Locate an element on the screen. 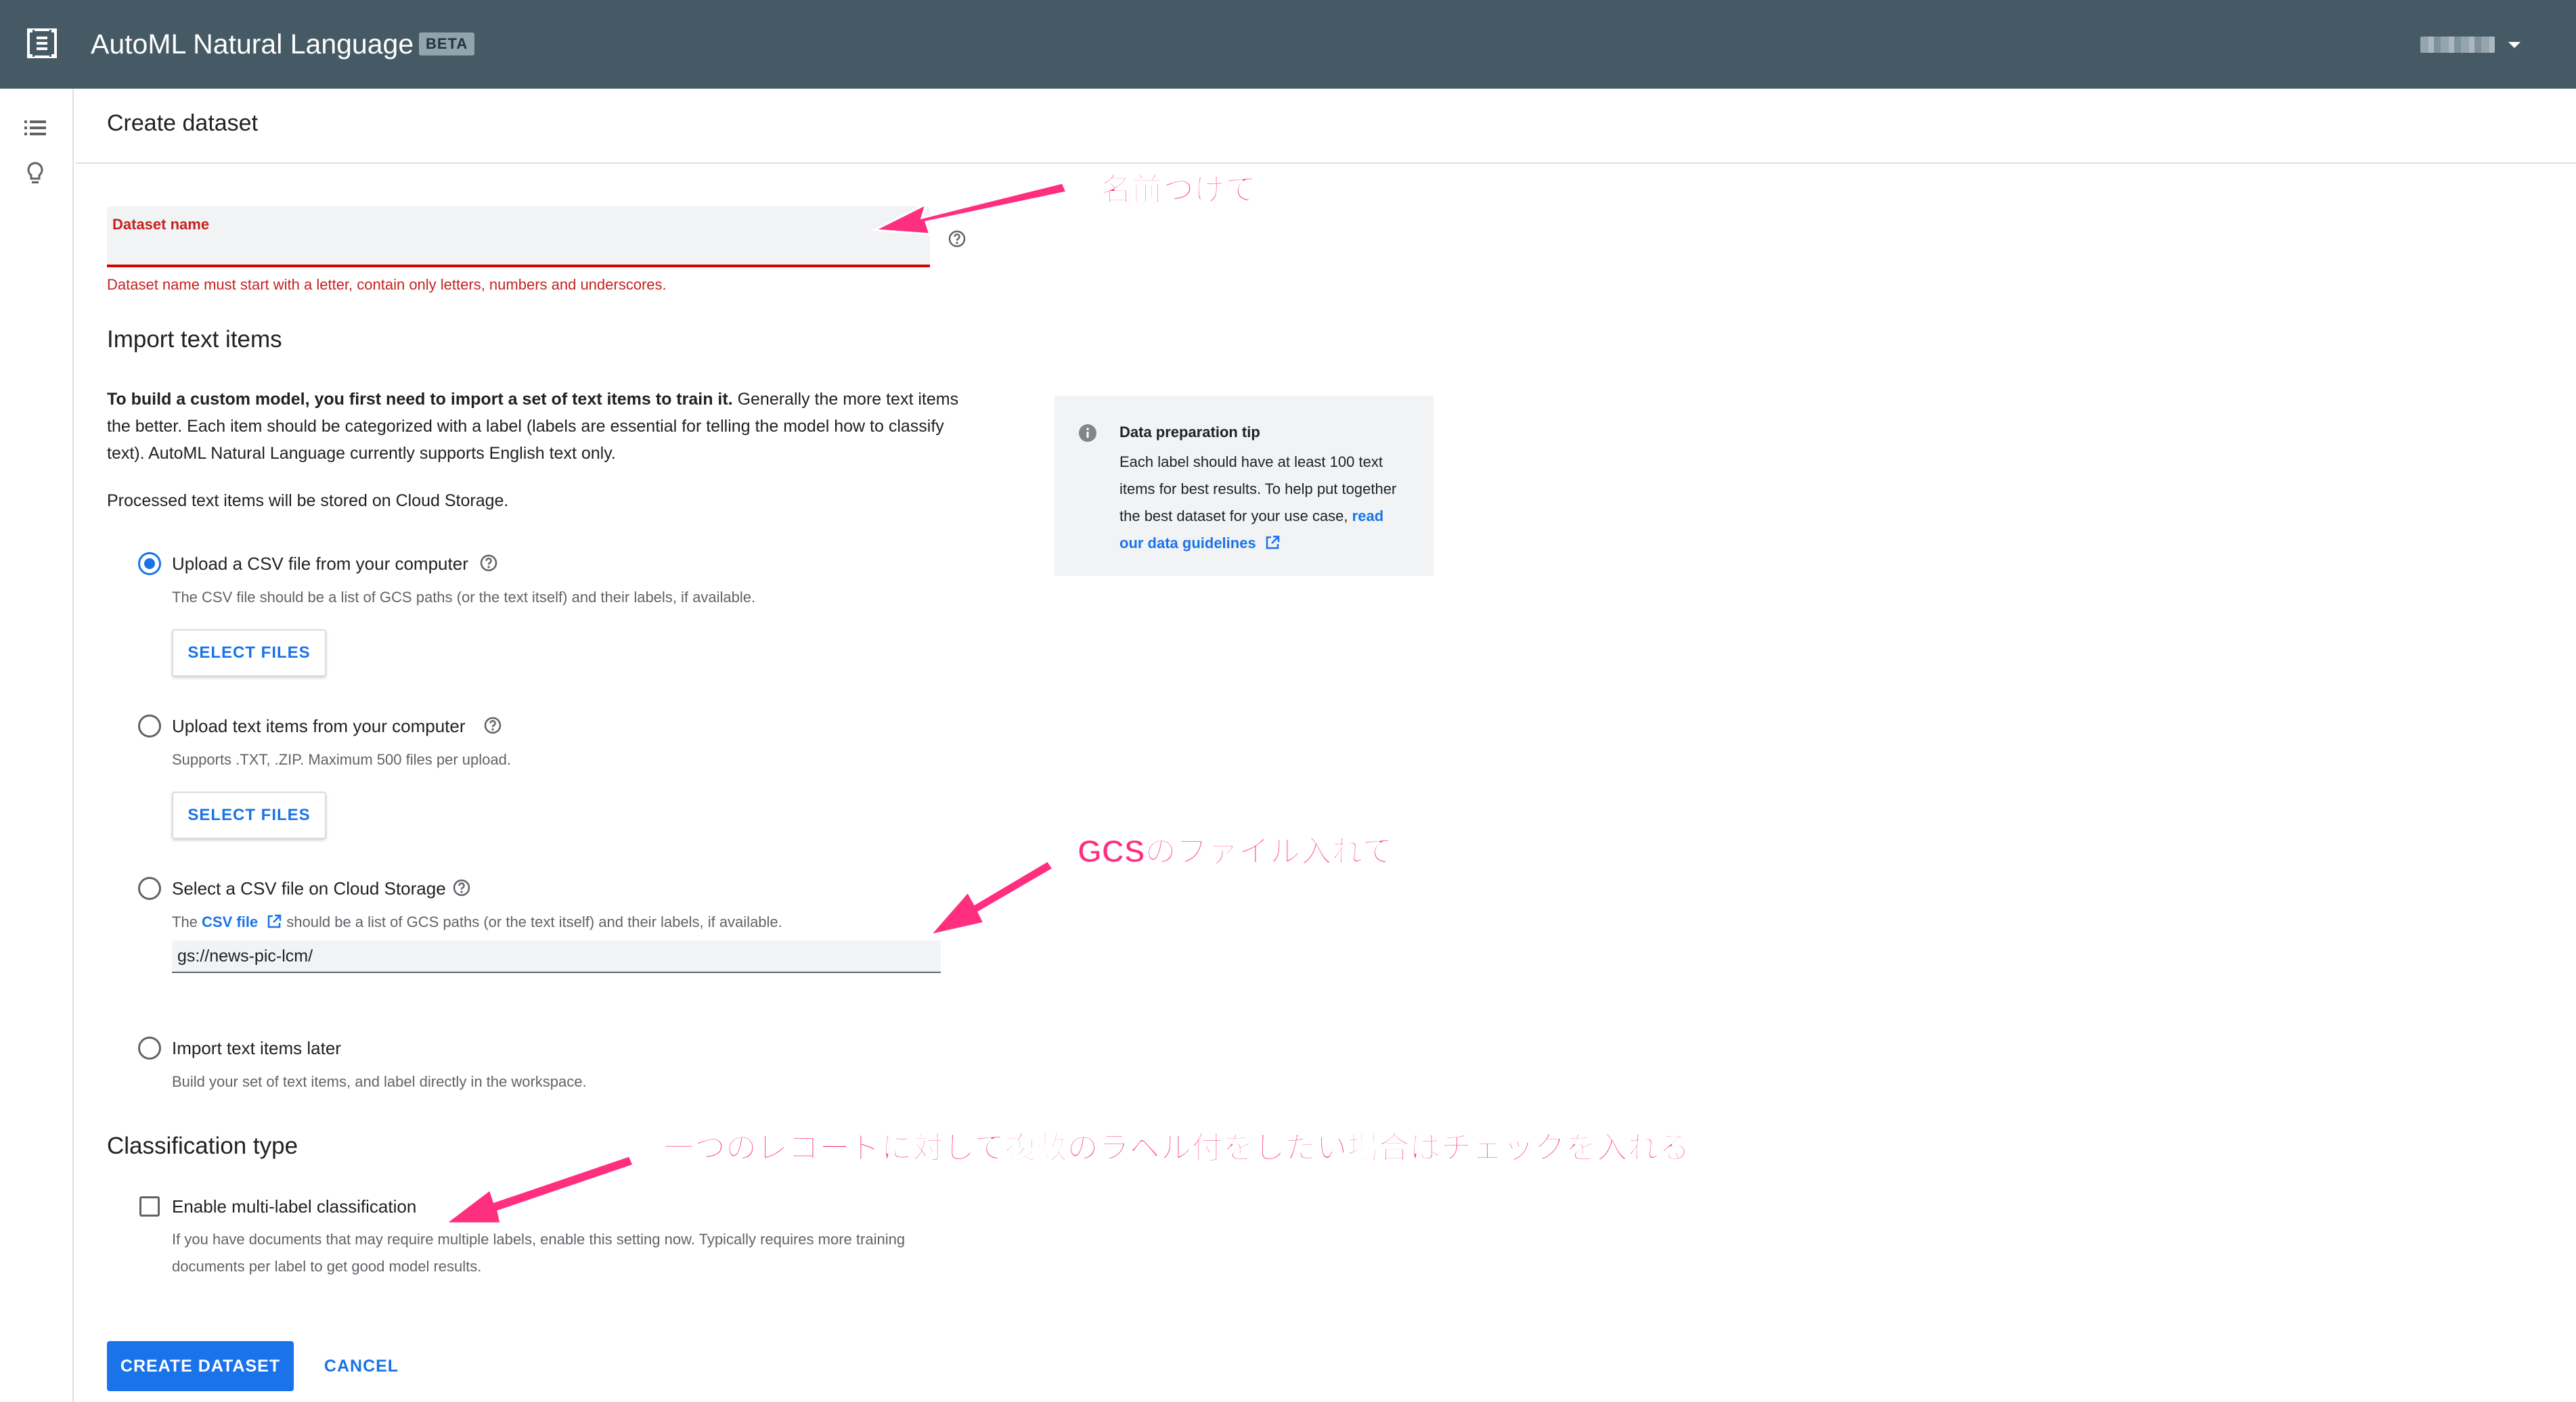 This screenshot has width=2576, height=1402. radio-cloud-storage-csv is located at coordinates (149, 888).